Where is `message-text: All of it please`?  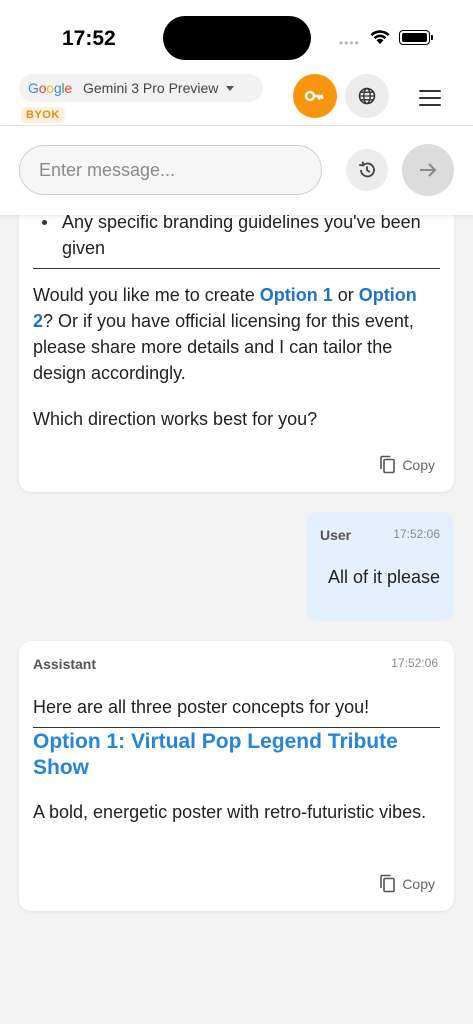
message-text: All of it please is located at coordinates (383, 577).